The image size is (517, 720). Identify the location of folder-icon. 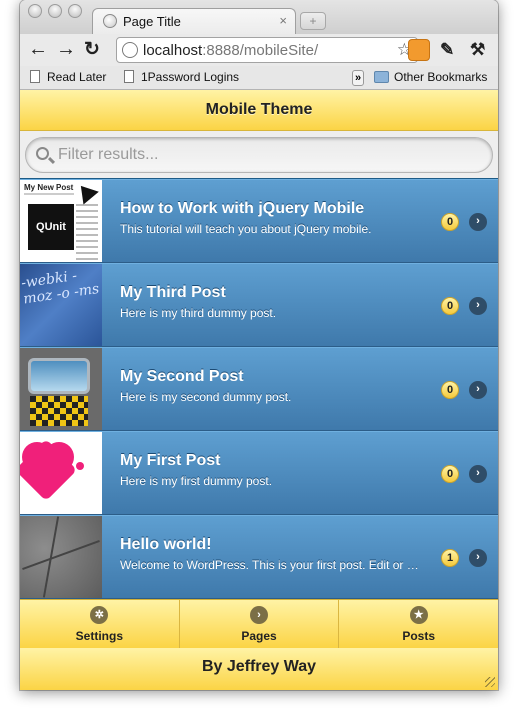
(381, 77).